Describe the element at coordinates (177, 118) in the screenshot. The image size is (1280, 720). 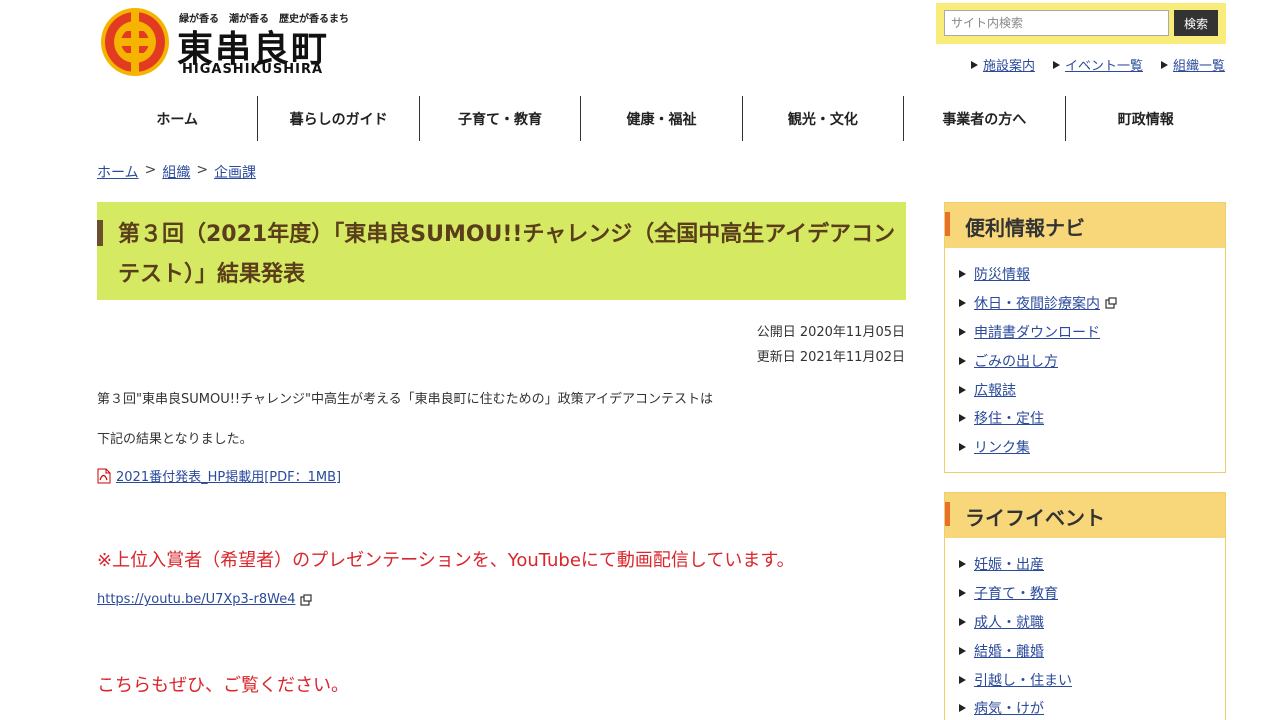
I see `nav-home: ホーム` at that location.